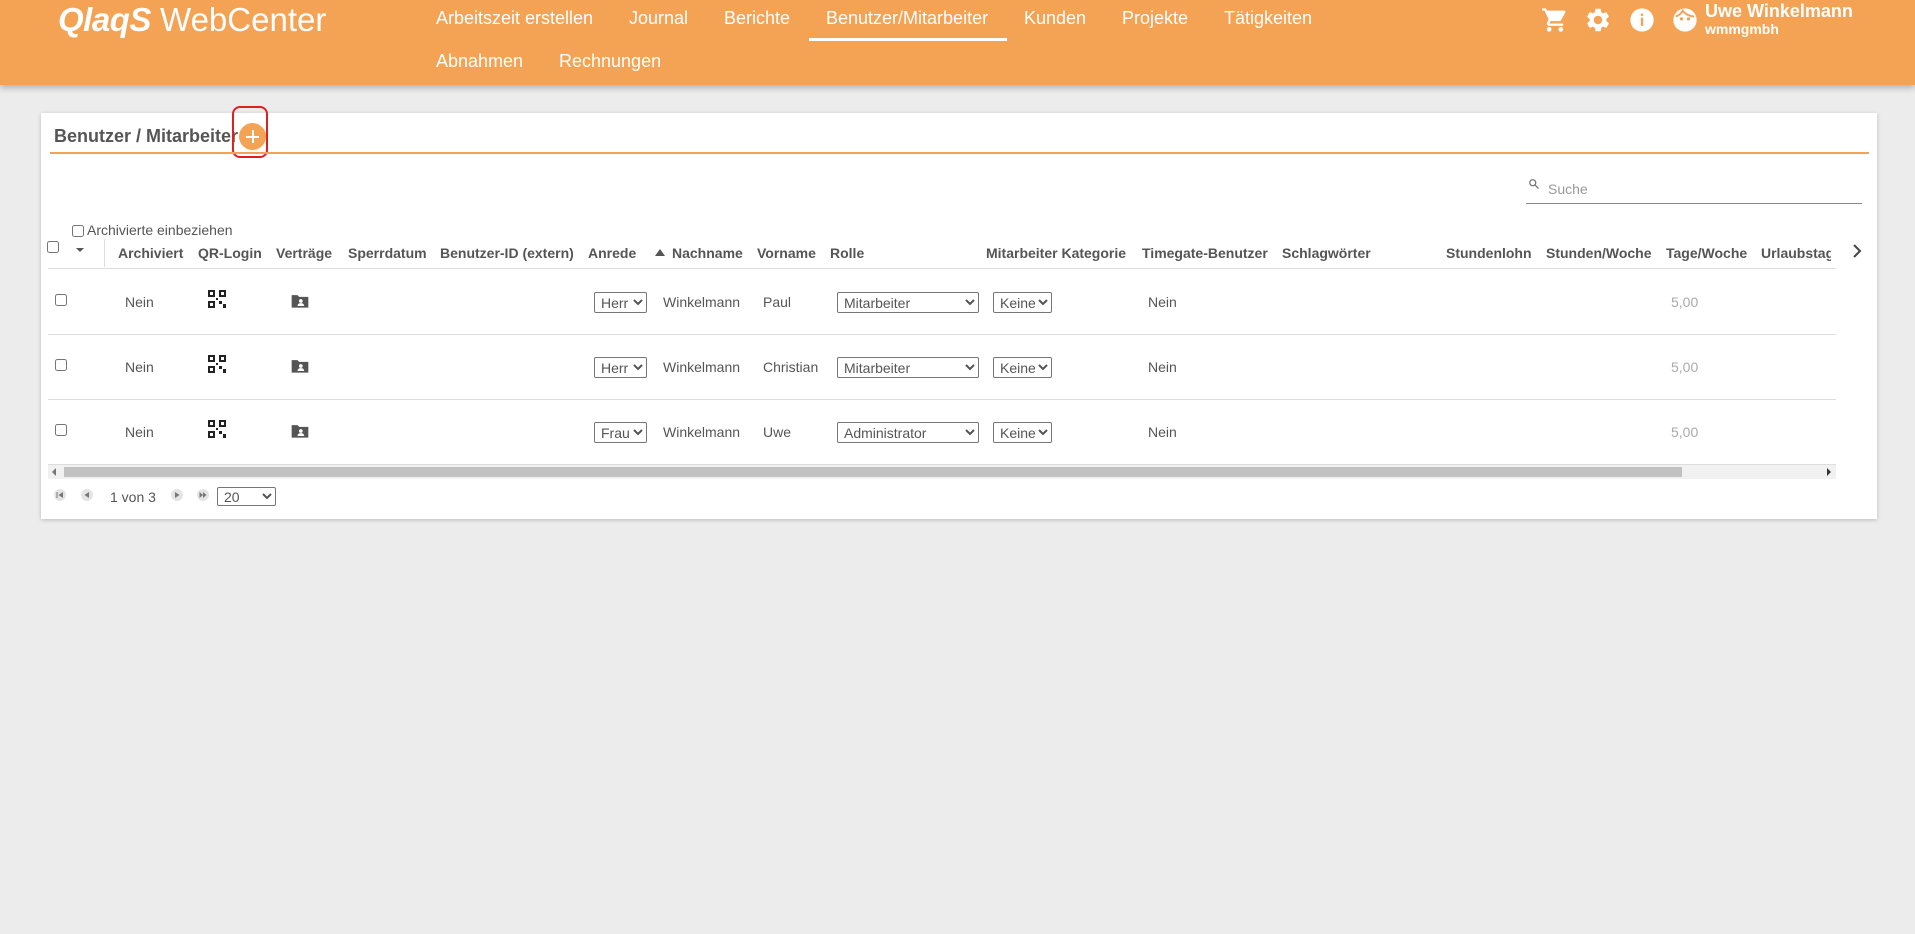 Image resolution: width=1915 pixels, height=934 pixels. I want to click on column-header-archiviert: Archiviert, so click(150, 253).